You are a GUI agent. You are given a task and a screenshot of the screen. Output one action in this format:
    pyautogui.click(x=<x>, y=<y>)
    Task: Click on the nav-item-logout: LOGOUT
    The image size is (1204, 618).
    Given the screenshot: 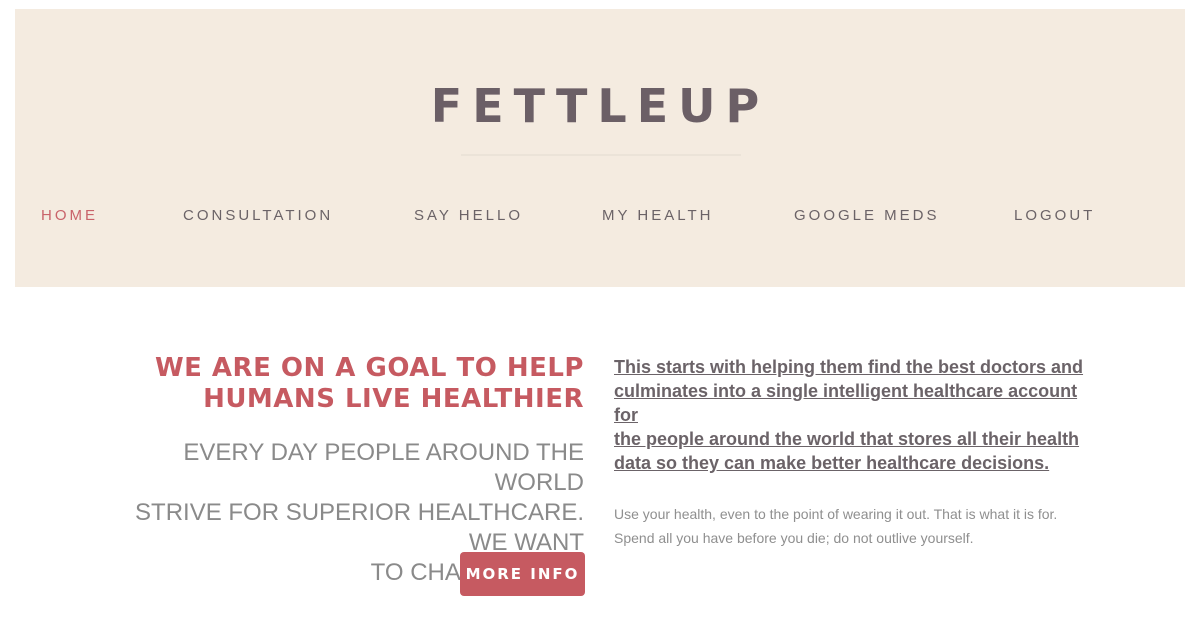 What is the action you would take?
    pyautogui.click(x=1054, y=215)
    